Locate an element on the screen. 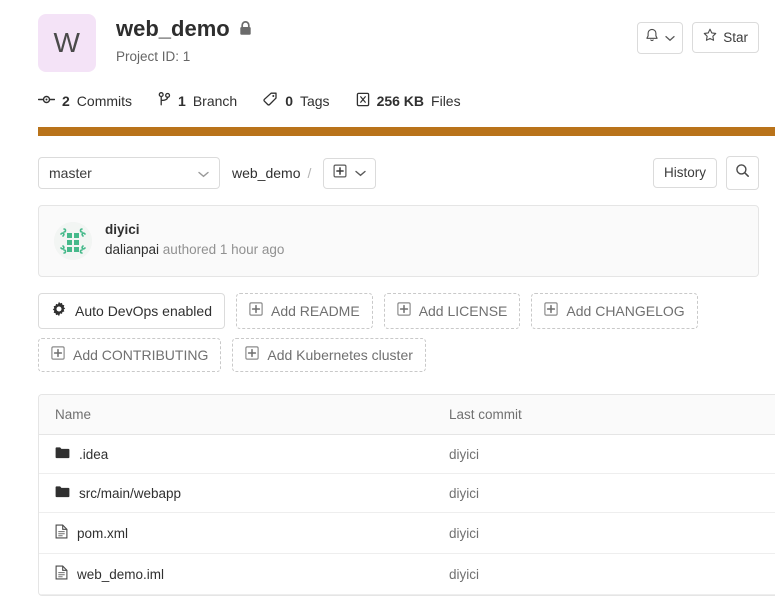  page-title: web_demo is located at coordinates (173, 28).